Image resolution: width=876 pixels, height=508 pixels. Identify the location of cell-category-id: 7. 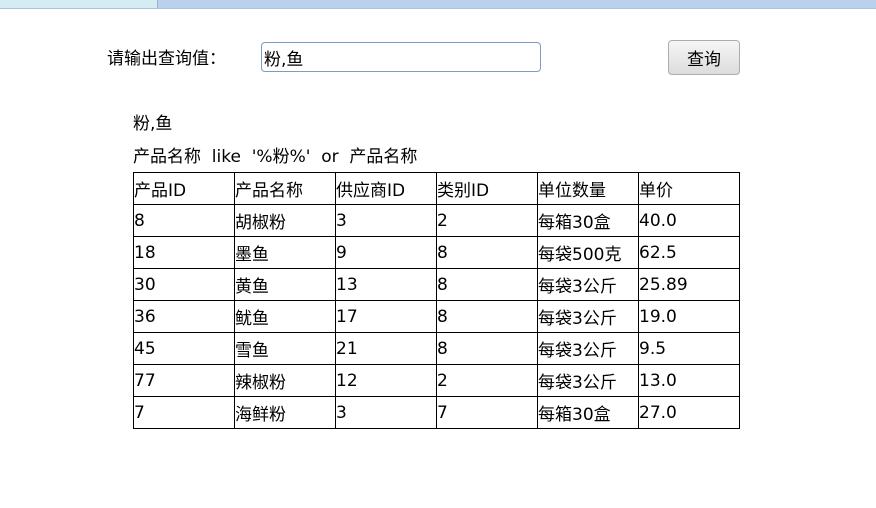
(487, 412).